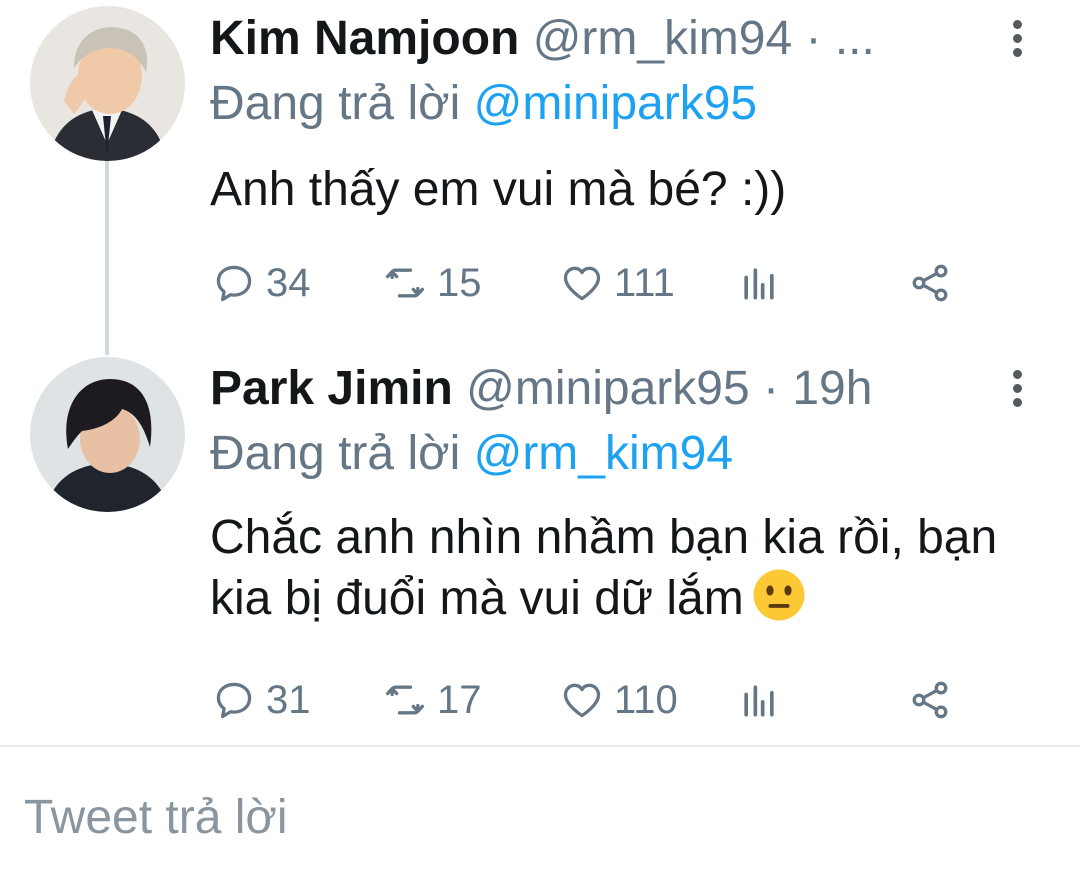 The image size is (1080, 892). What do you see at coordinates (261, 283) in the screenshot?
I see `reply-button: 34` at bounding box center [261, 283].